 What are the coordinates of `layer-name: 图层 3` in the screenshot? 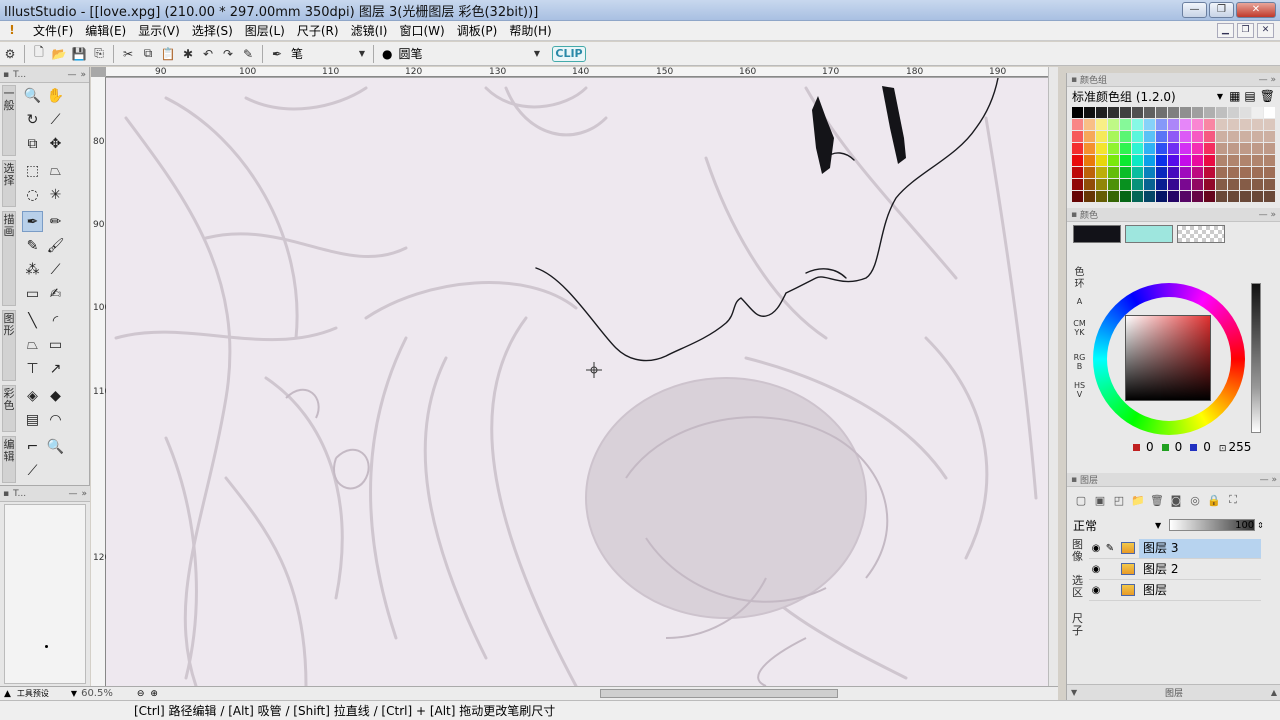 It's located at (1200, 548).